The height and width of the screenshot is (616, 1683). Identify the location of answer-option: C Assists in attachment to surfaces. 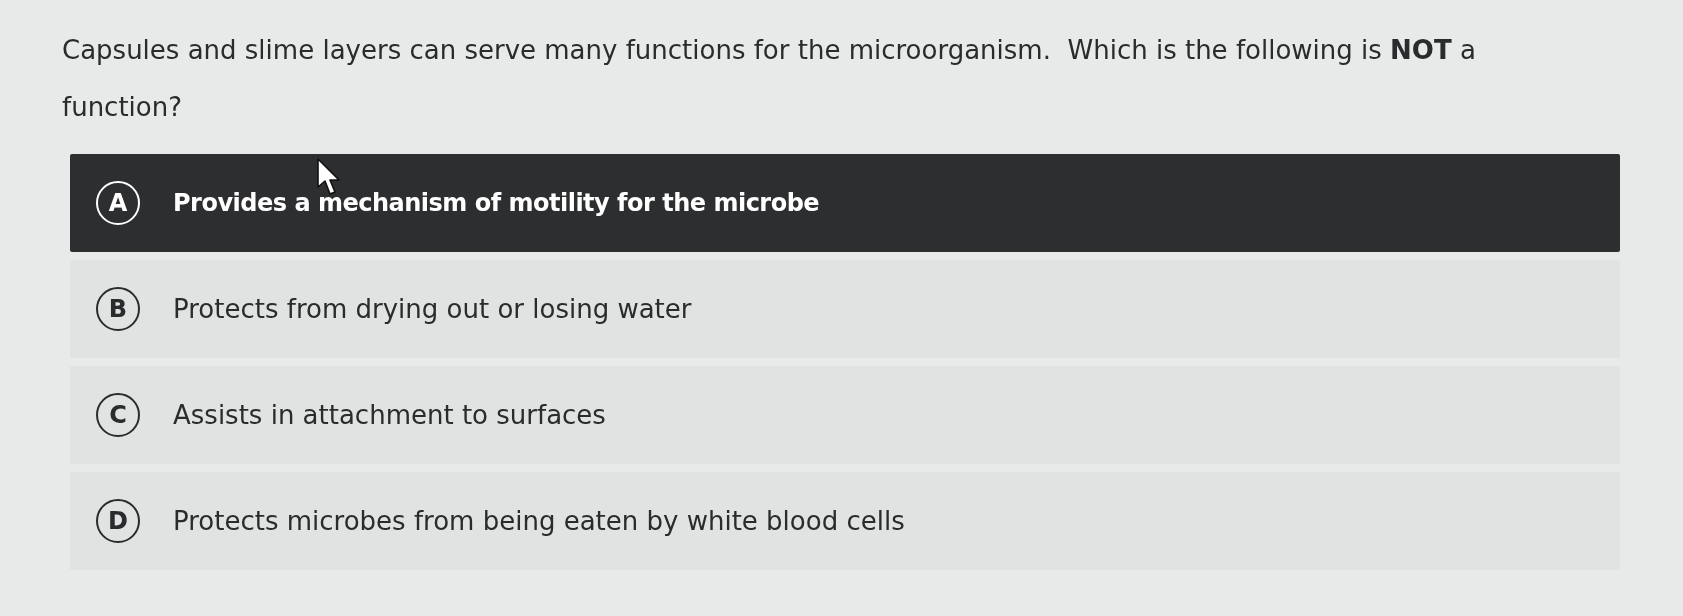
(845, 415).